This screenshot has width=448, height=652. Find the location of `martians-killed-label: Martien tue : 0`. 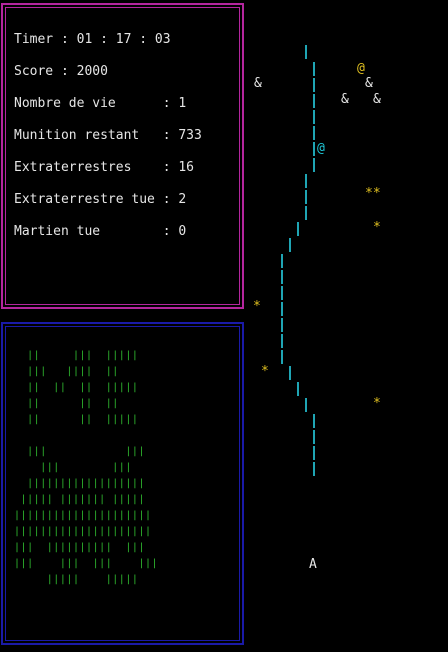

martians-killed-label: Martien tue : 0 is located at coordinates (100, 231).